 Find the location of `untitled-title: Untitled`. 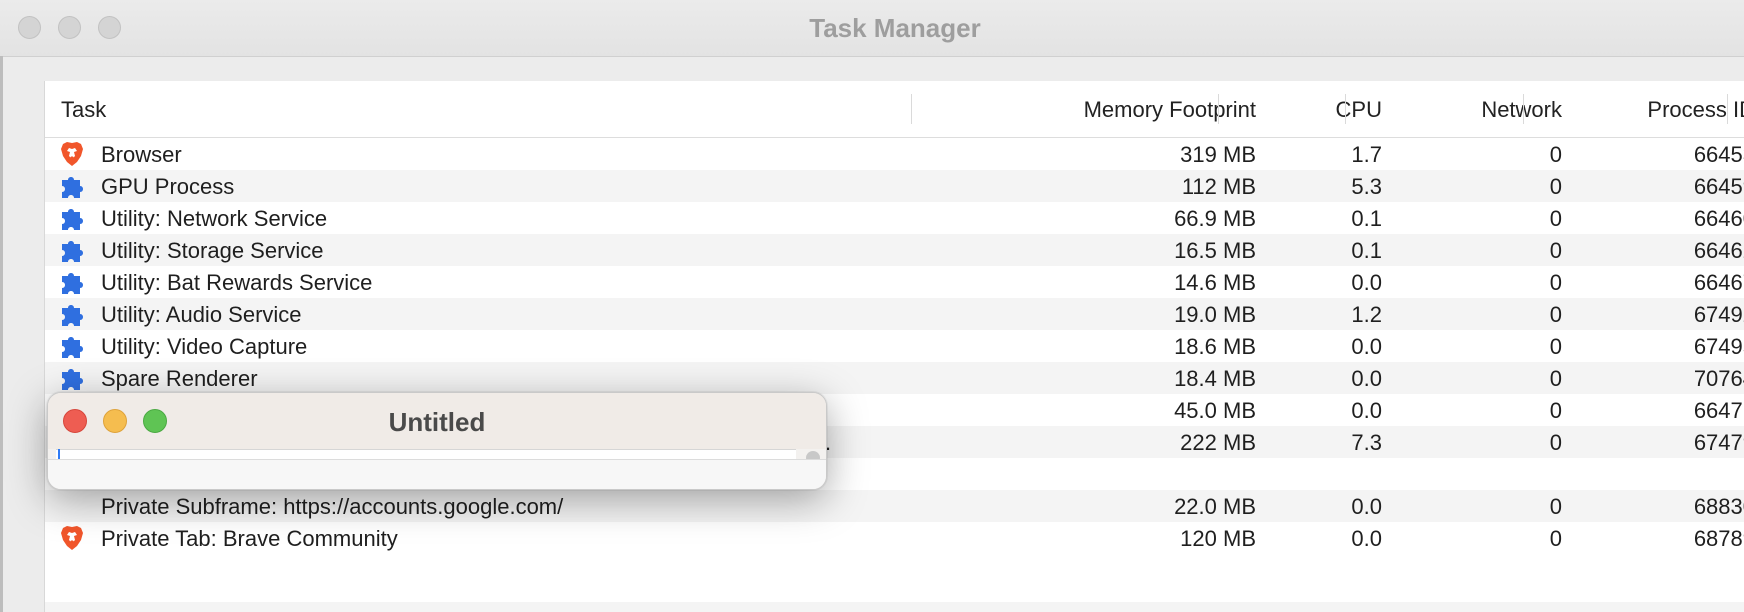

untitled-title: Untitled is located at coordinates (437, 422).